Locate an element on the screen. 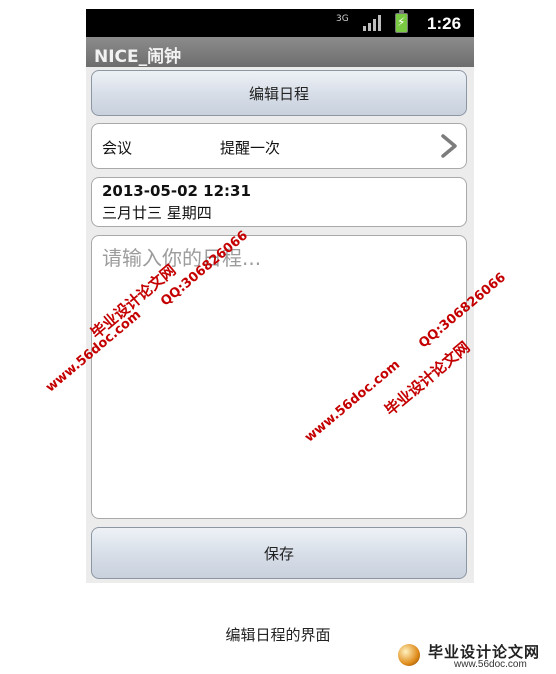 This screenshot has width=556, height=674. date-time-value: 2013-05-02 12:31 is located at coordinates (176, 191).